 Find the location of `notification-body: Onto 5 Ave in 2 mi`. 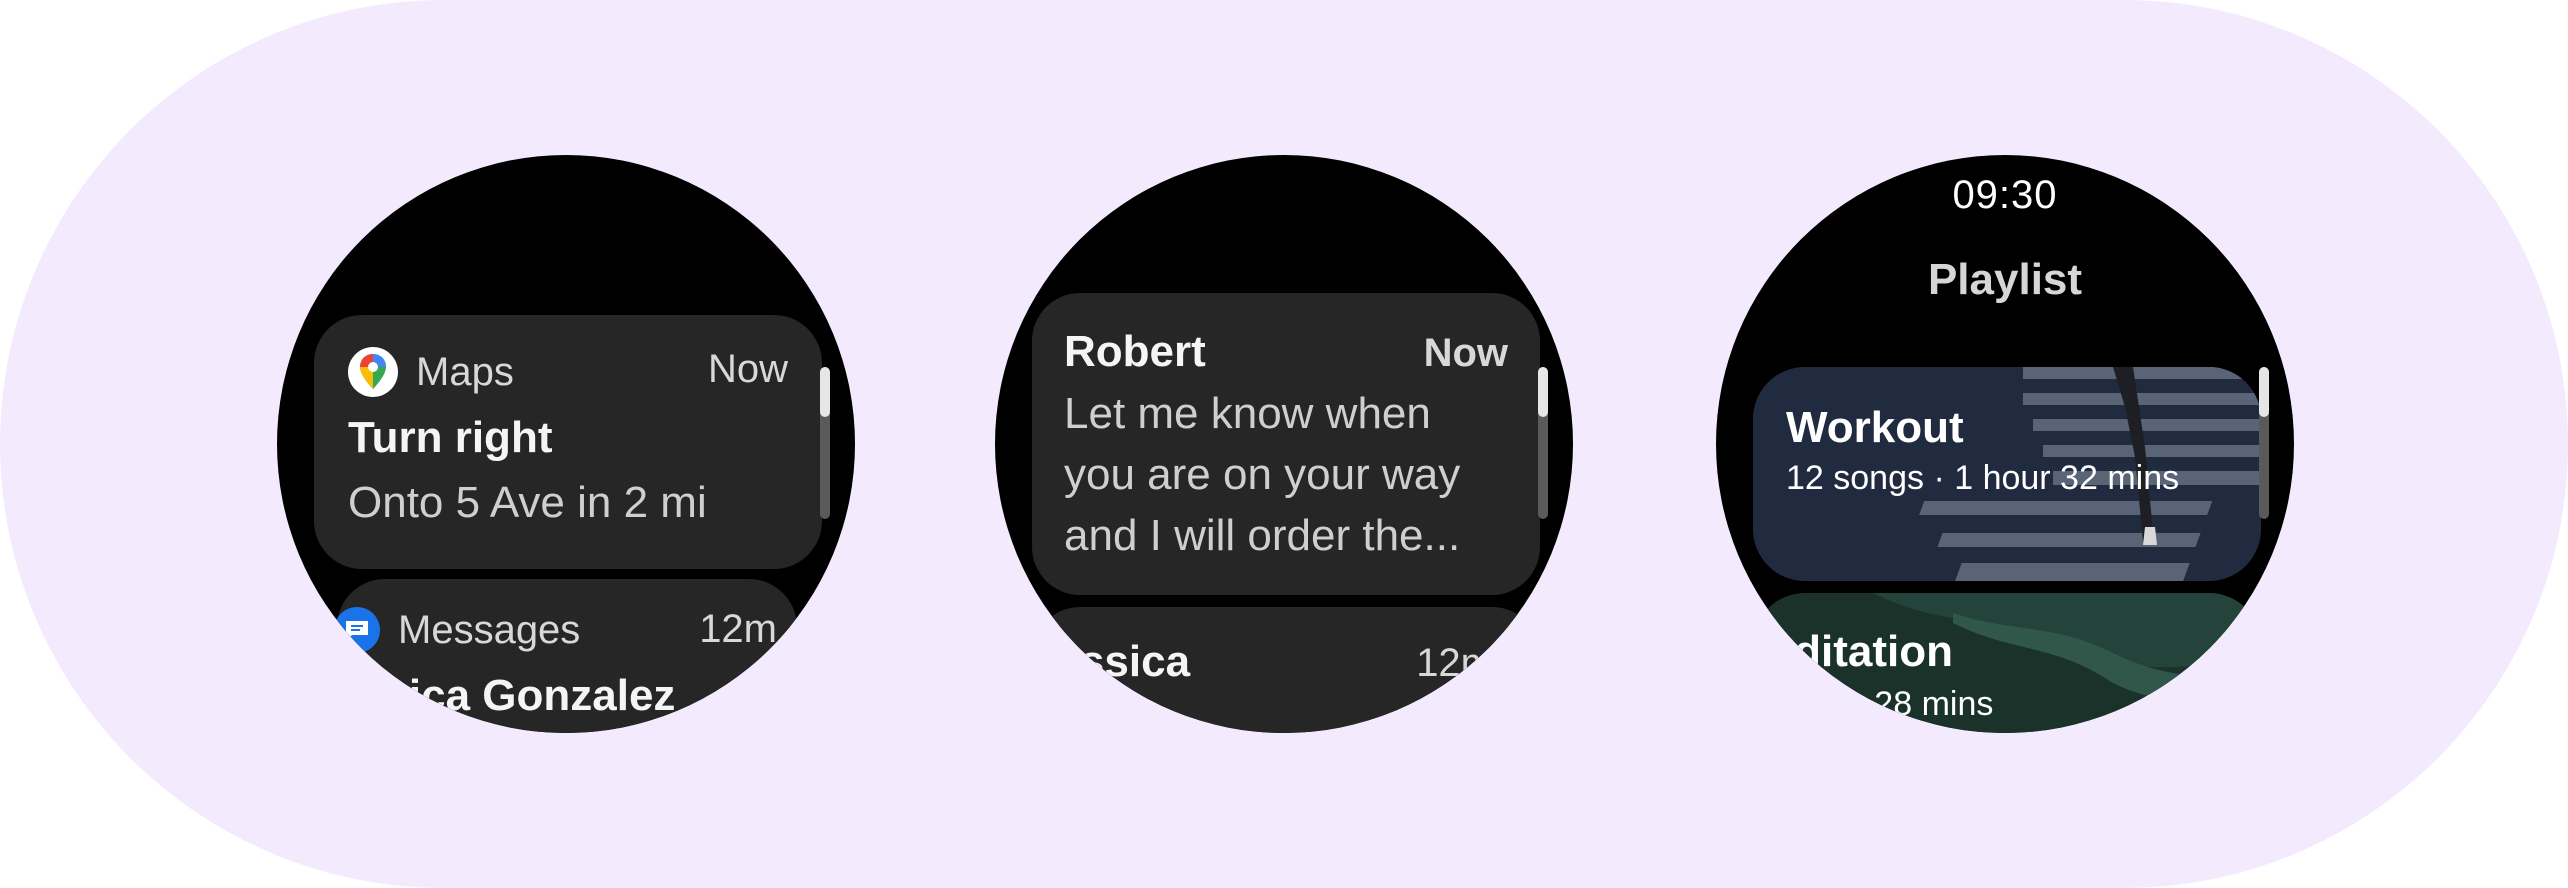

notification-body: Onto 5 Ave in 2 mi is located at coordinates (527, 502).